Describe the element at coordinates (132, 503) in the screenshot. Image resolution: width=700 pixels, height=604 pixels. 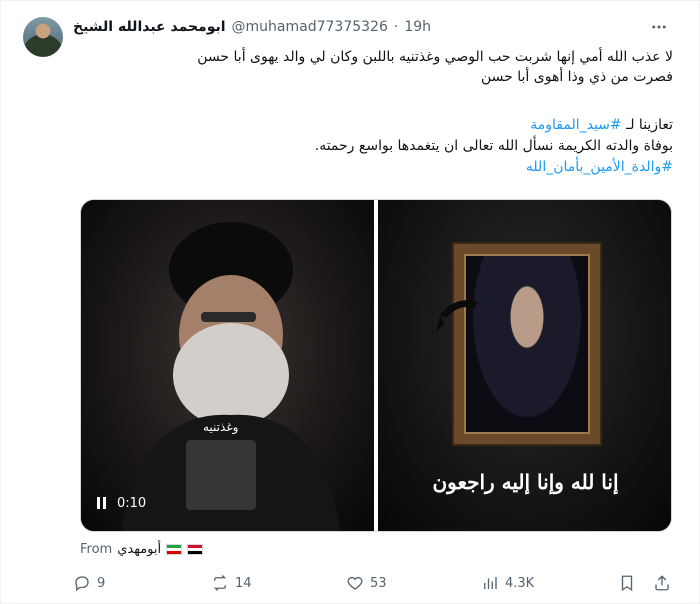
I see `video-time: 0:10` at that location.